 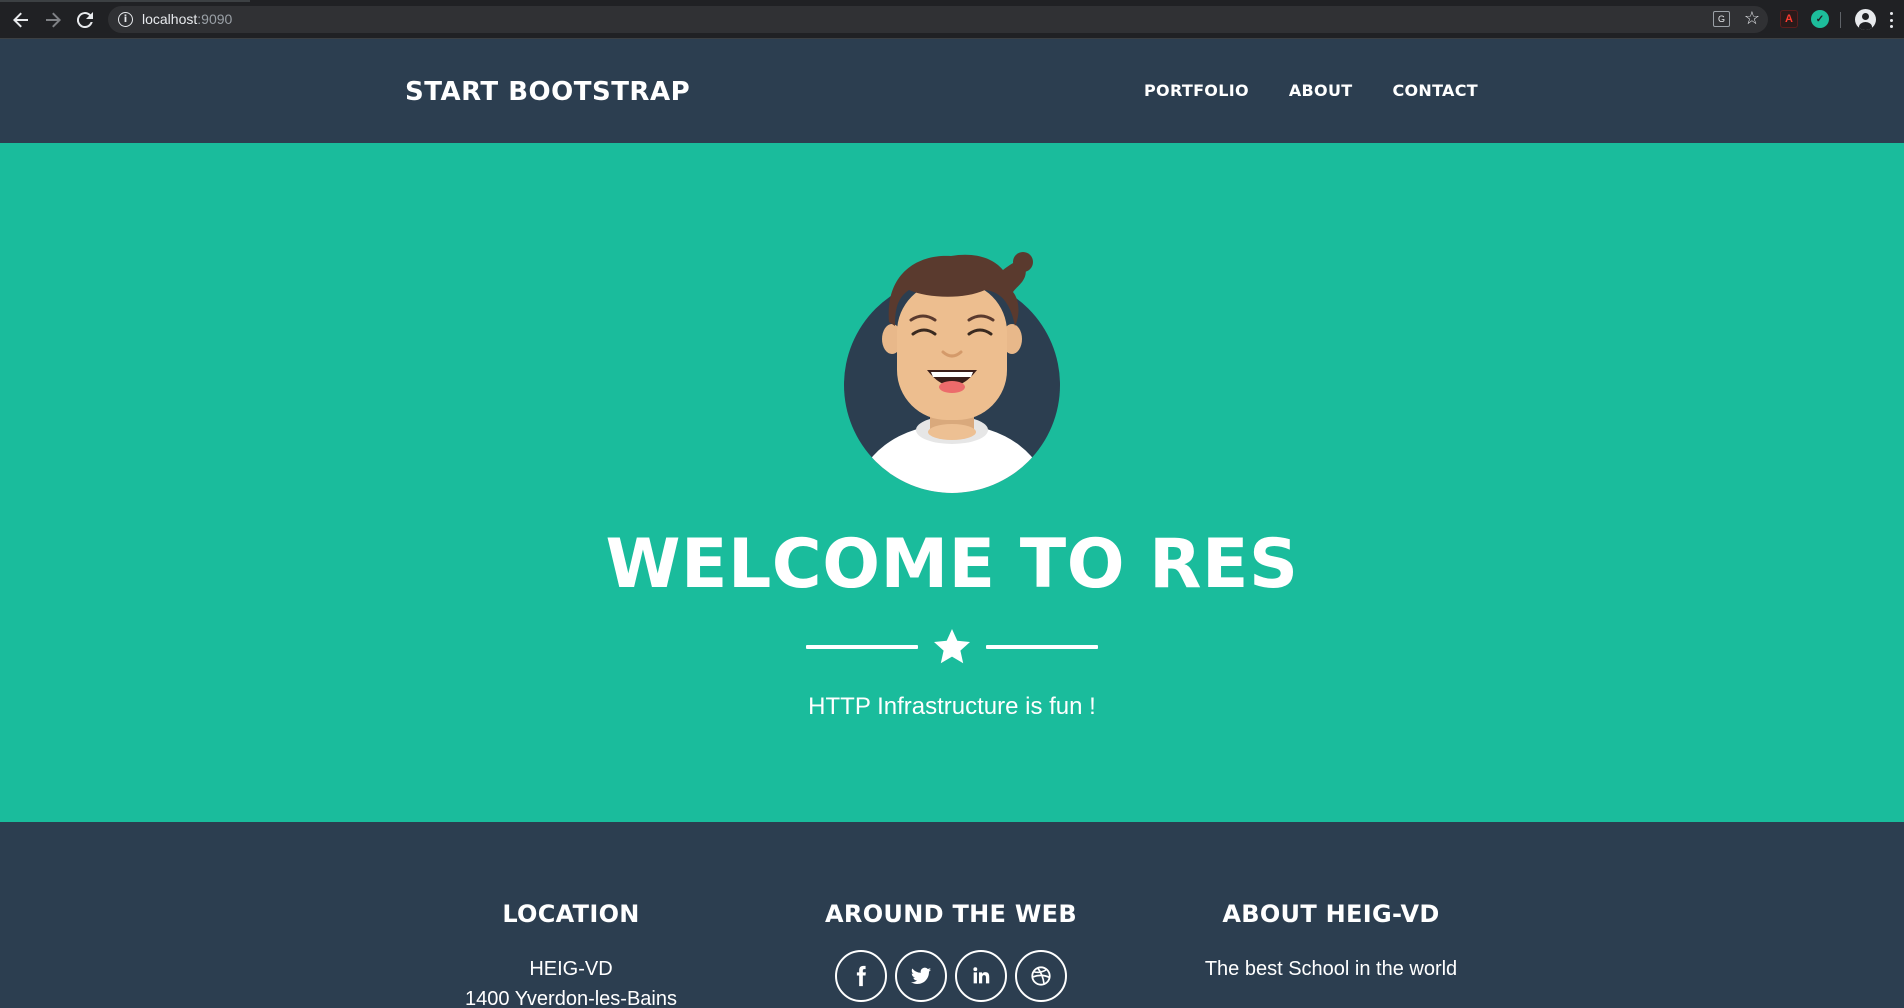 I want to click on linkedin-button, so click(x=981, y=976).